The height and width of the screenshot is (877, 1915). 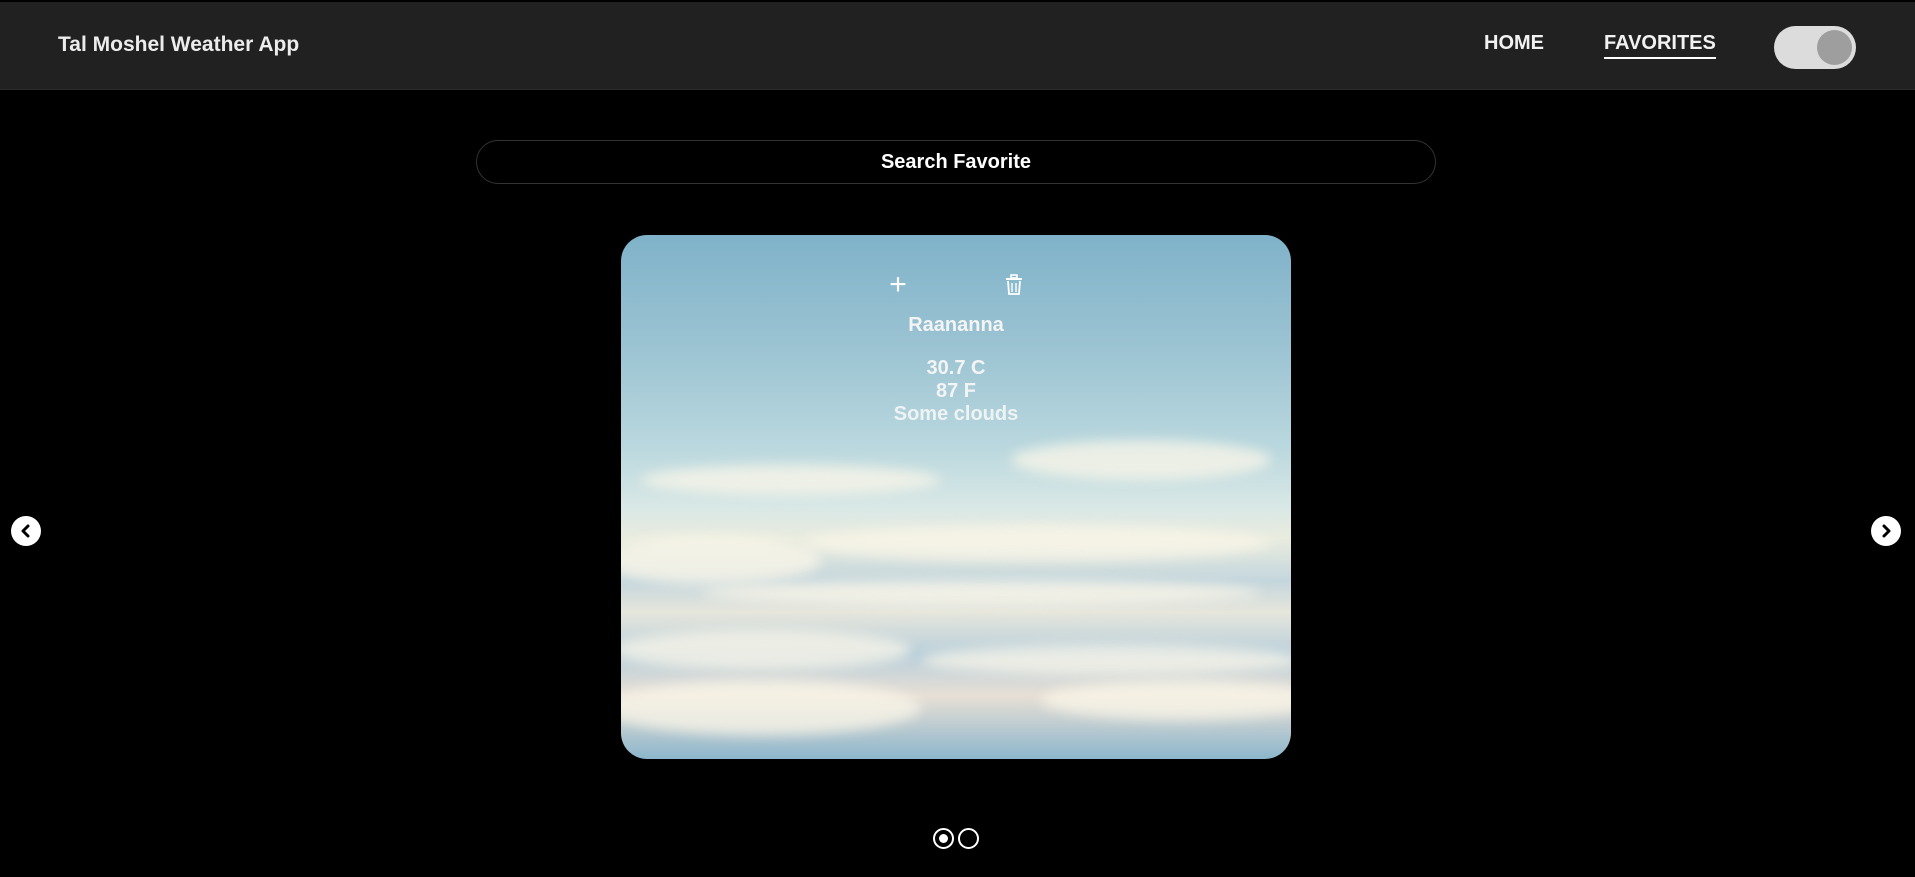 What do you see at coordinates (956, 325) in the screenshot?
I see `city-name: Raananna` at bounding box center [956, 325].